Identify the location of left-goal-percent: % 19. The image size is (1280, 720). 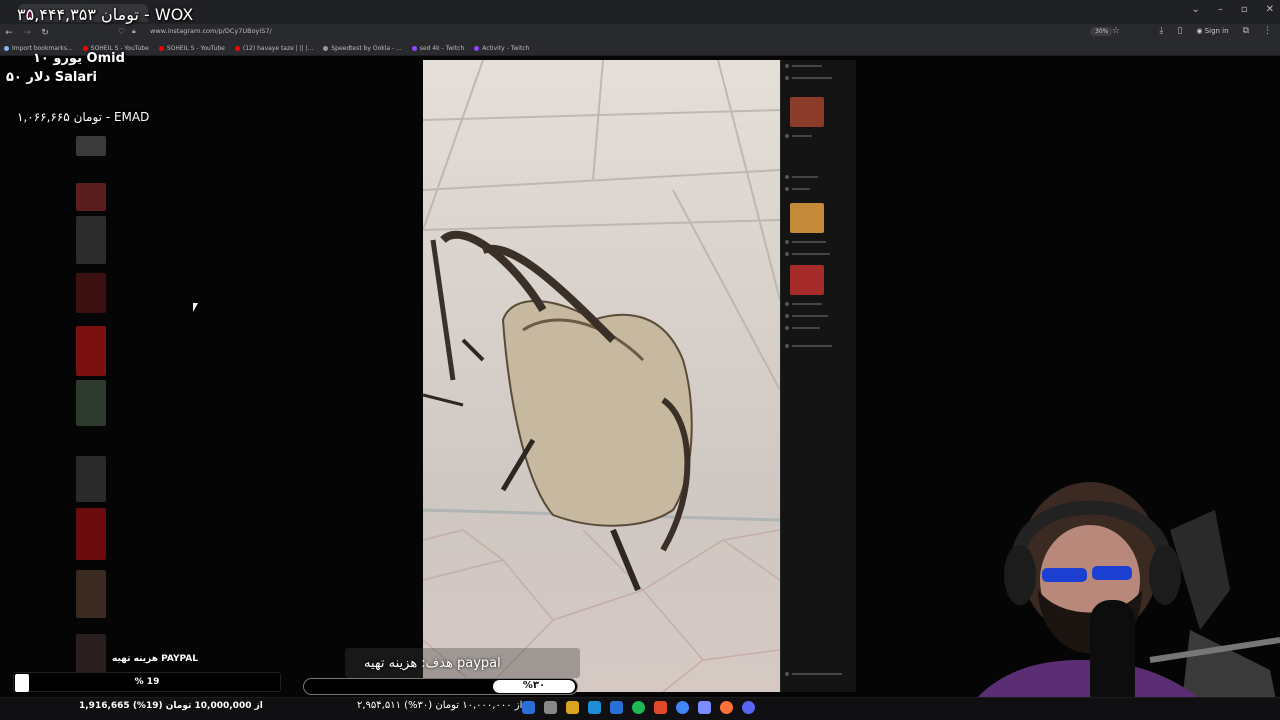
(147, 682).